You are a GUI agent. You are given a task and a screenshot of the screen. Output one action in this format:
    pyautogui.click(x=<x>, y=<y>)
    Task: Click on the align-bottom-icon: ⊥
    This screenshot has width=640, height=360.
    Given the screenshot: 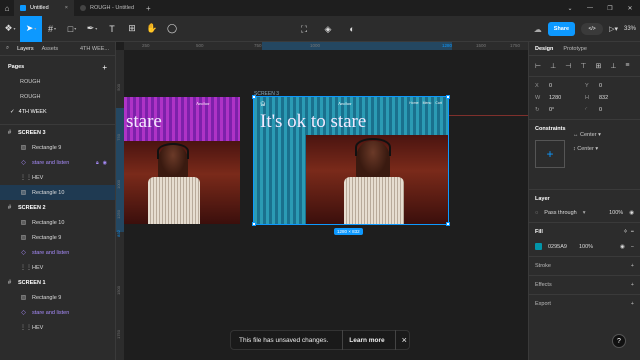 What is the action you would take?
    pyautogui.click(x=613, y=66)
    